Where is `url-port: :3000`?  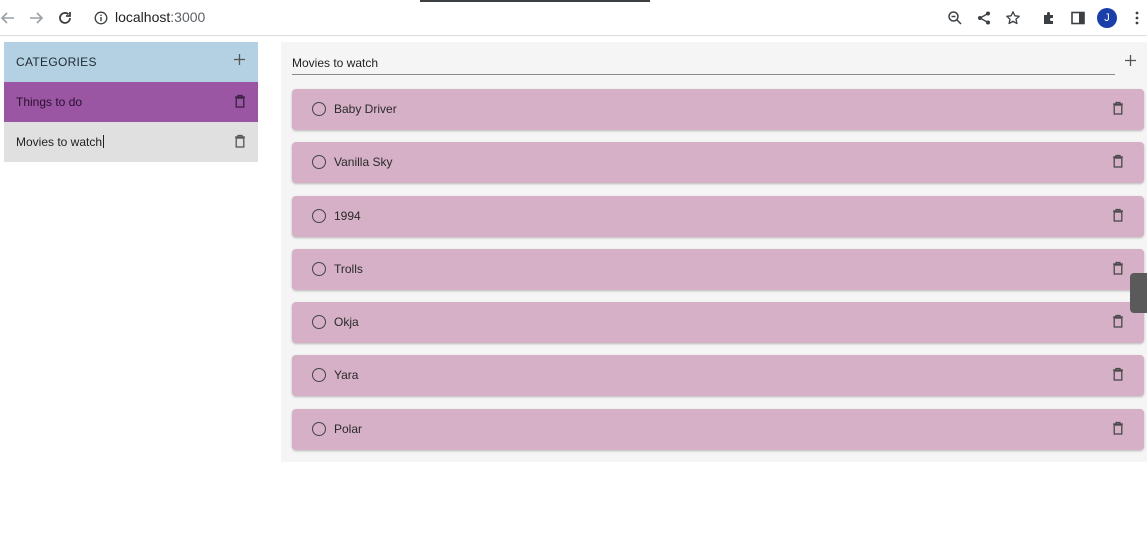 url-port: :3000 is located at coordinates (188, 17).